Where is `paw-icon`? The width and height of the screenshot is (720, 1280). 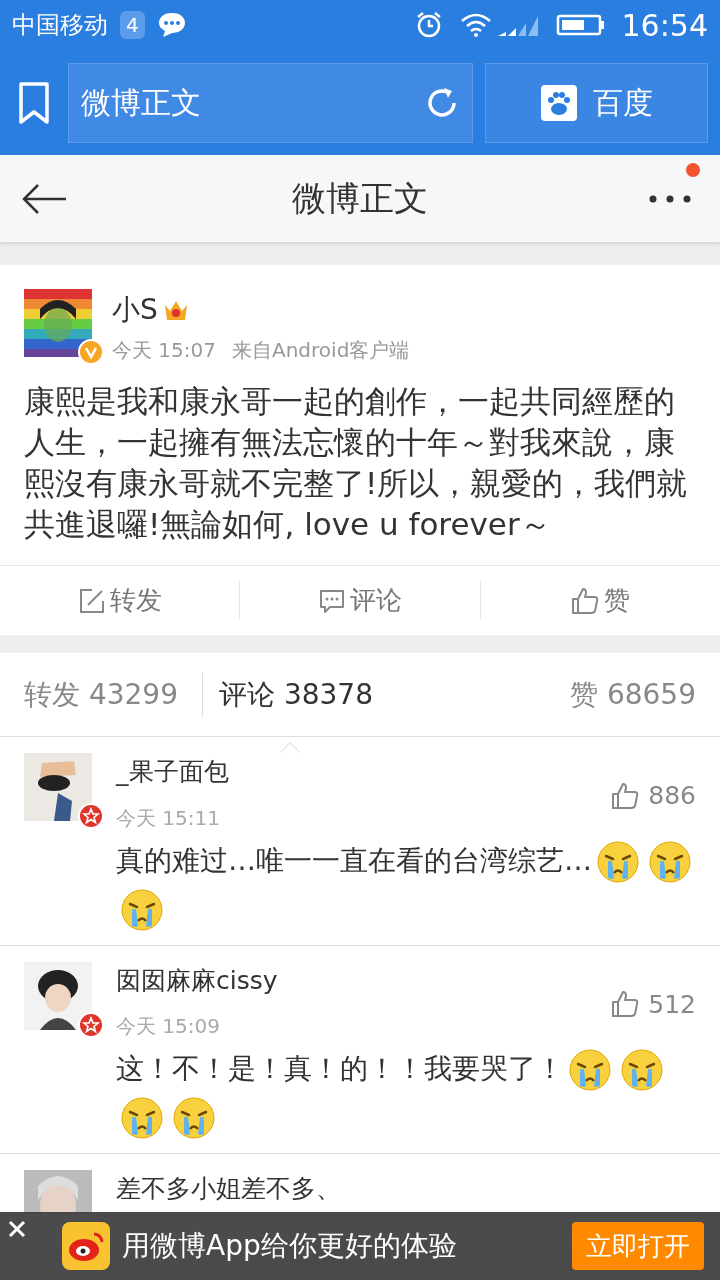
paw-icon is located at coordinates (558, 102).